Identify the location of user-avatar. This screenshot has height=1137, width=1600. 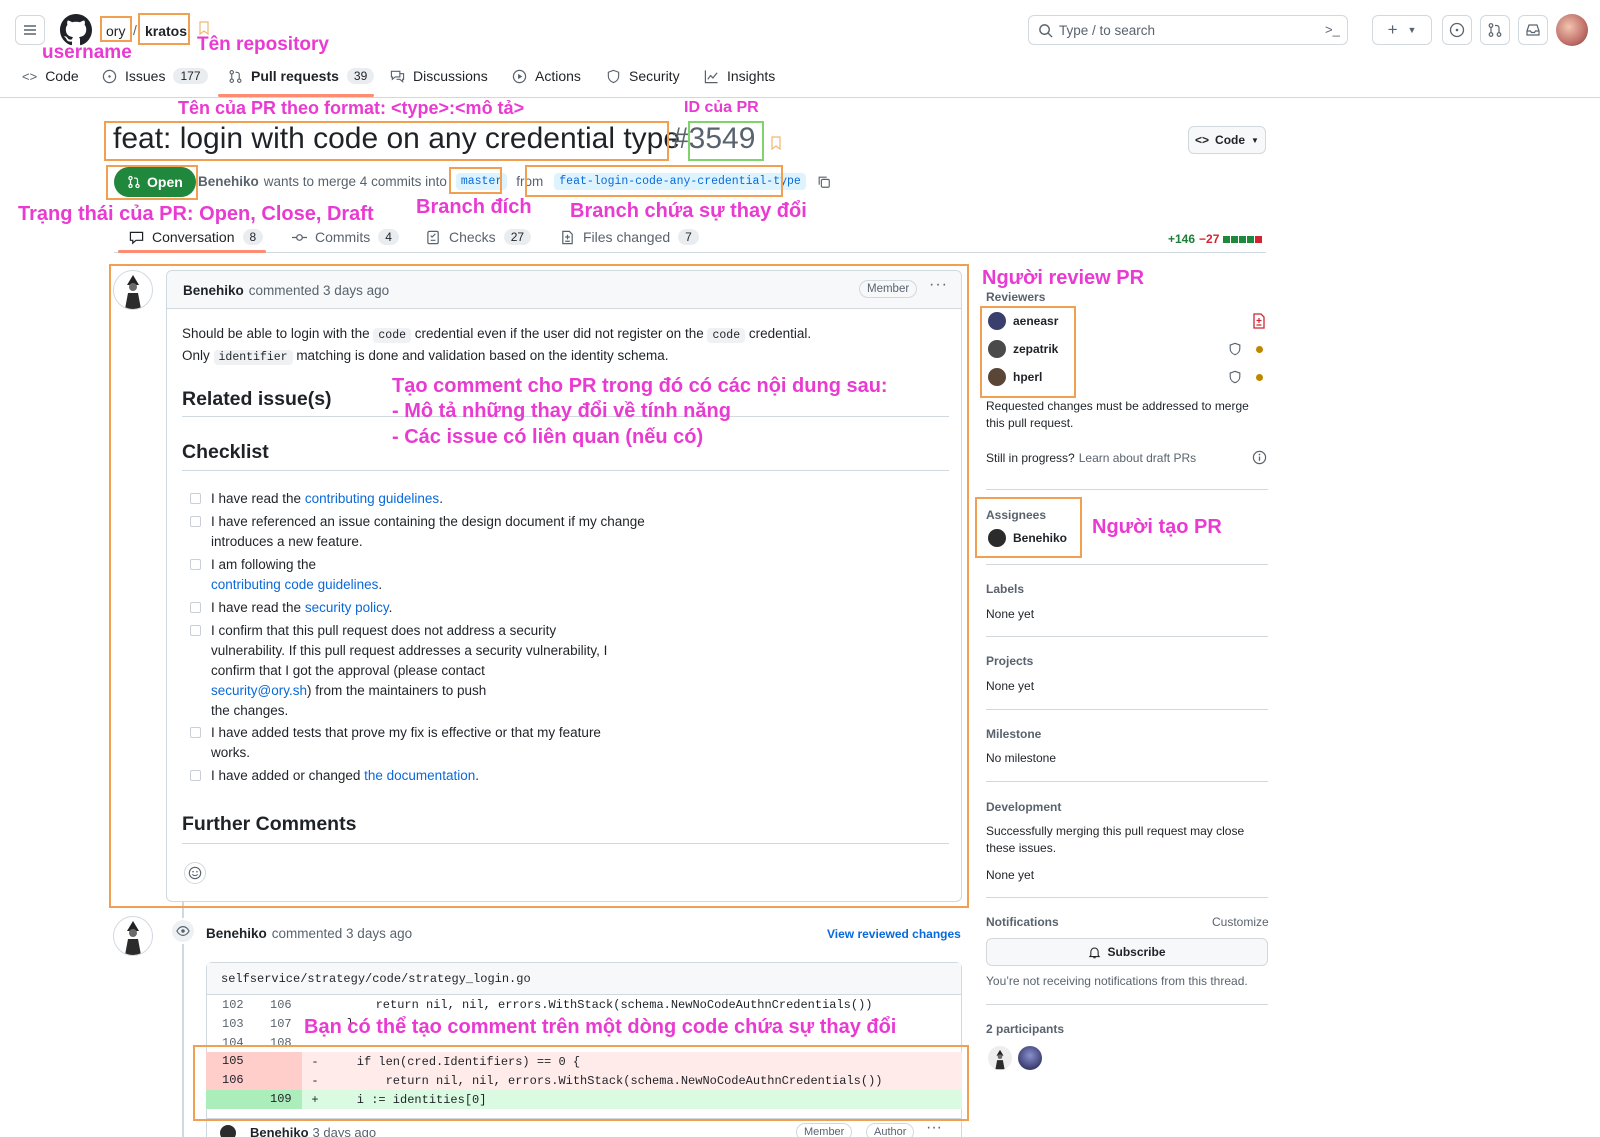
(1572, 30).